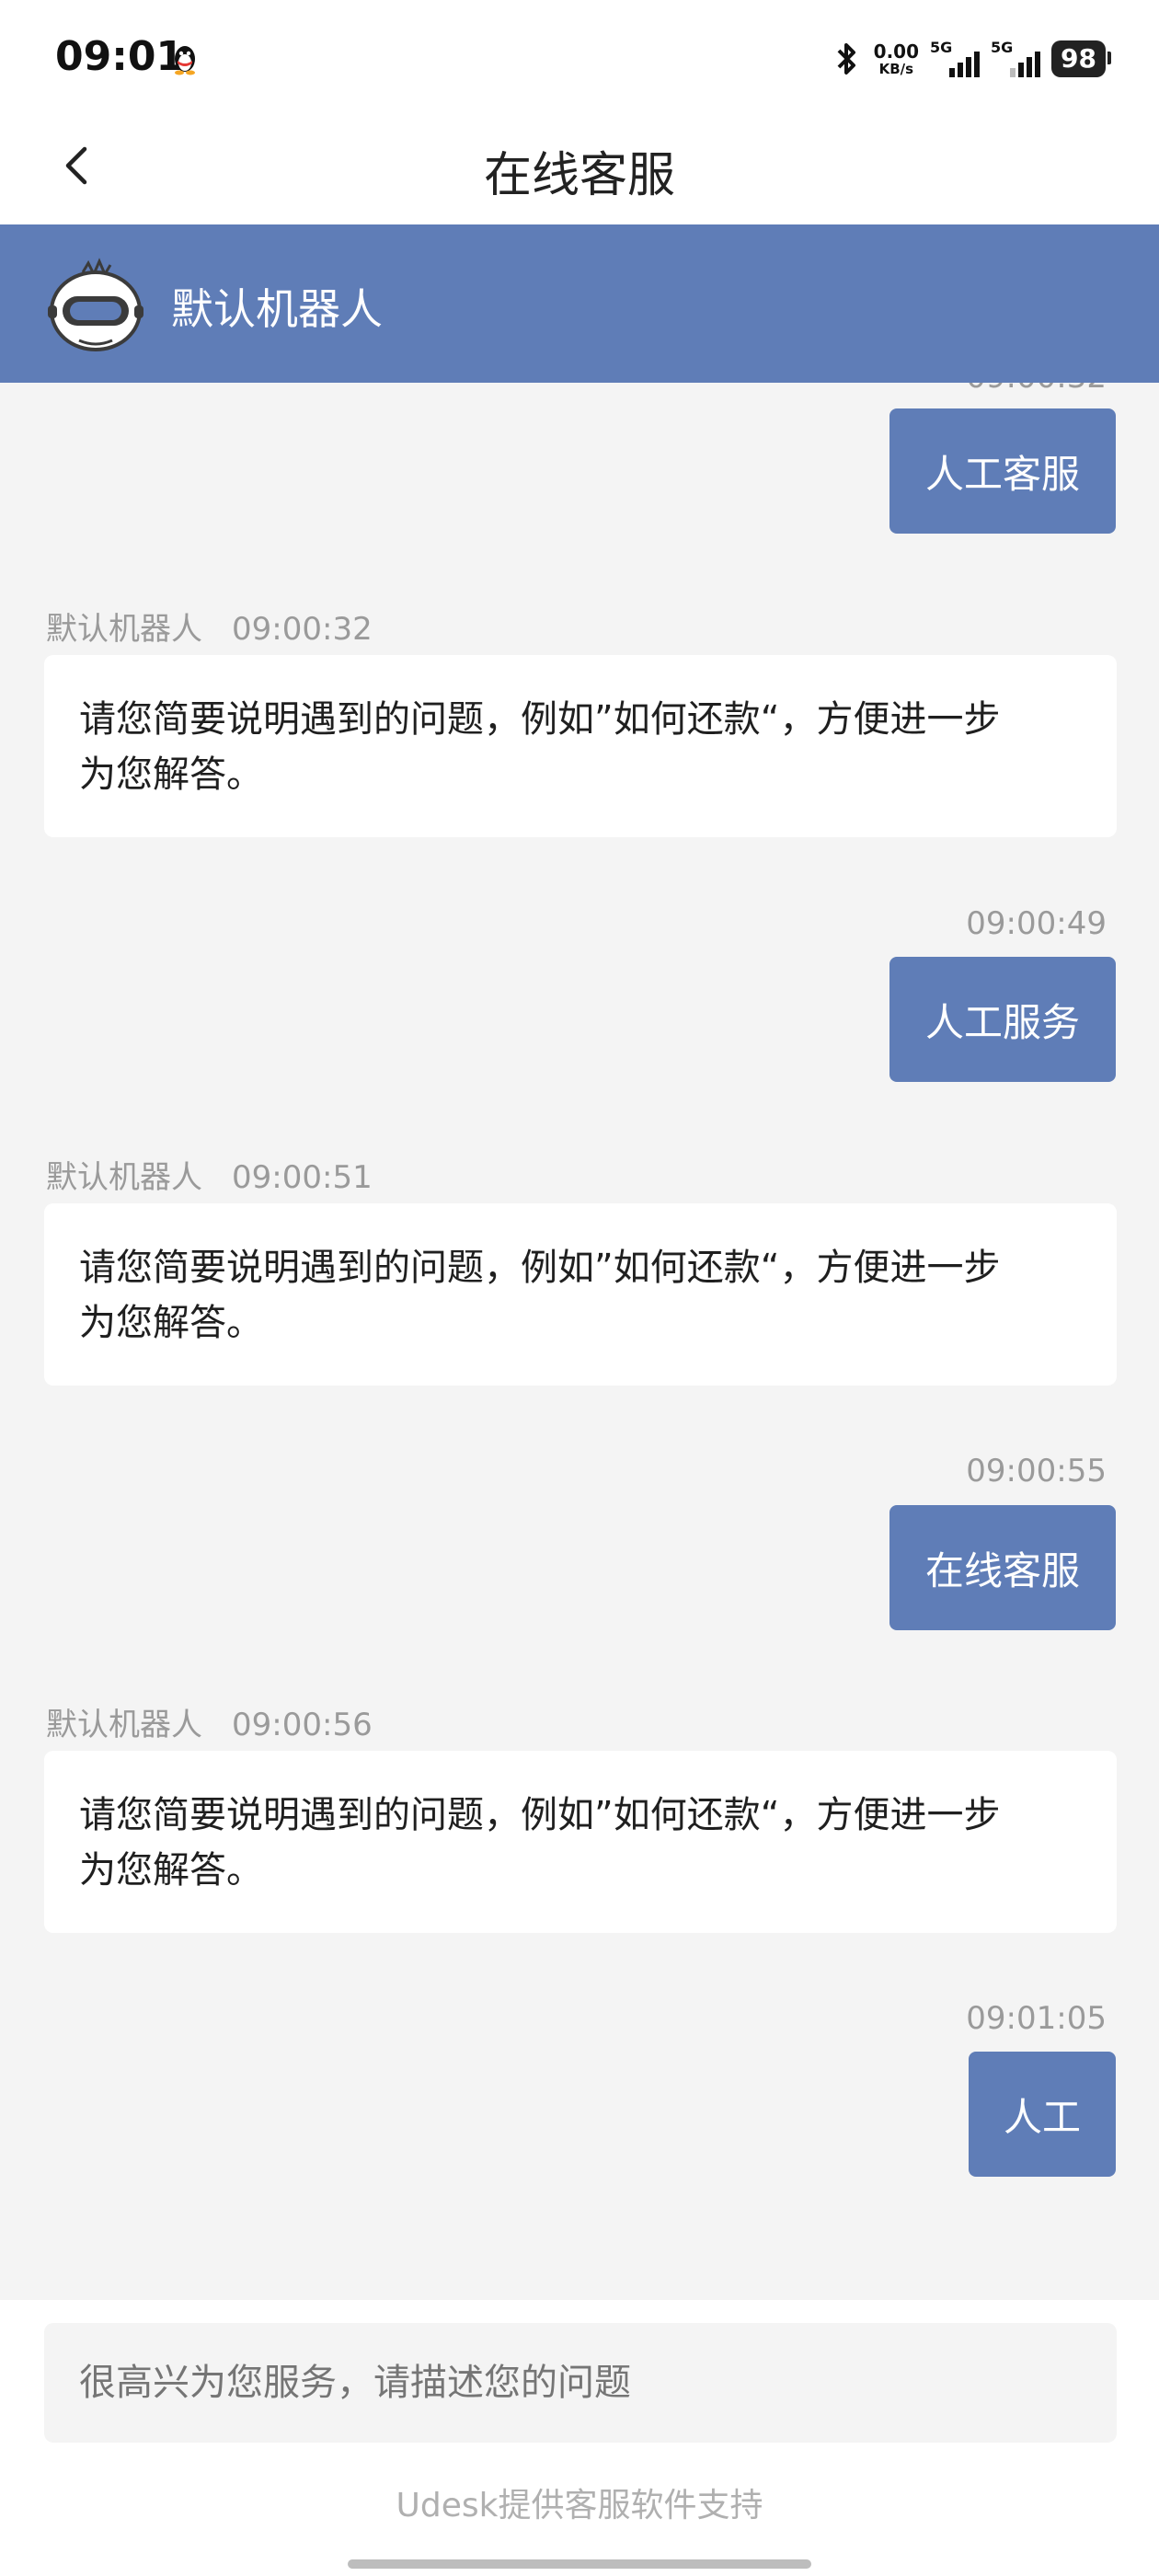 This screenshot has height=2576, width=1159. What do you see at coordinates (1002, 1020) in the screenshot?
I see `user-message-bubble: 人工服务` at bounding box center [1002, 1020].